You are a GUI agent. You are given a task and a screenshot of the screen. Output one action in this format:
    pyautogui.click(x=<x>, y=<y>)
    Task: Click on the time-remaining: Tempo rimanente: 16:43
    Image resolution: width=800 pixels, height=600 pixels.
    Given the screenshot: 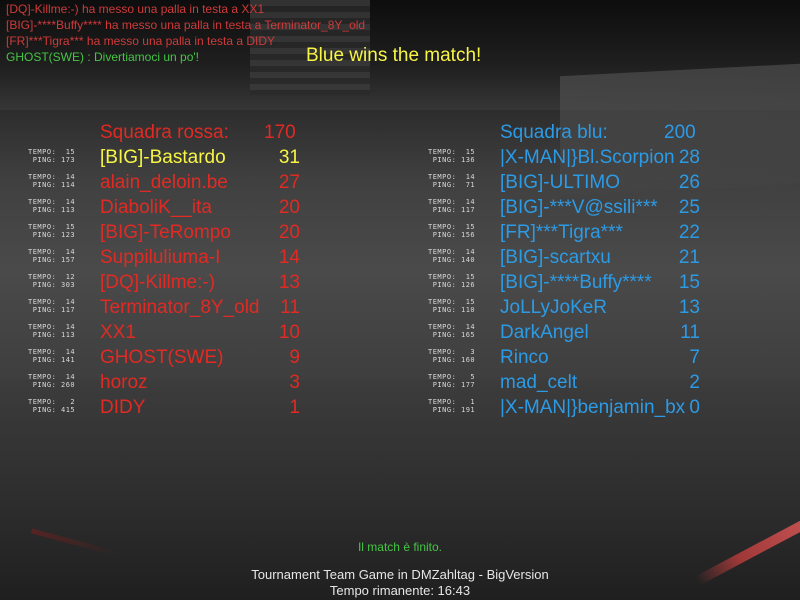 What is the action you would take?
    pyautogui.click(x=400, y=590)
    